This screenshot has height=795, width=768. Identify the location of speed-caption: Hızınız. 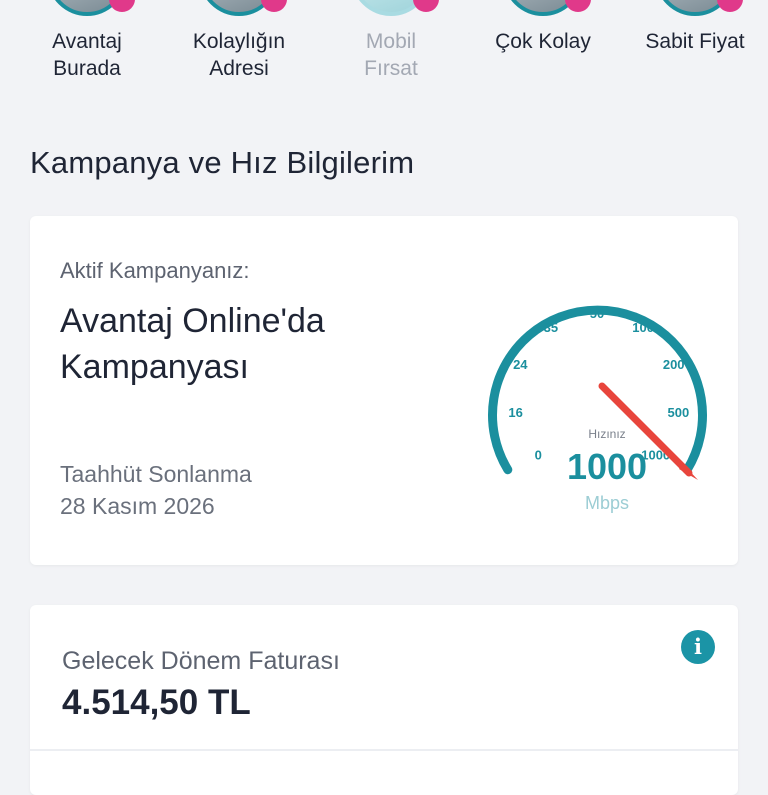
(606, 434).